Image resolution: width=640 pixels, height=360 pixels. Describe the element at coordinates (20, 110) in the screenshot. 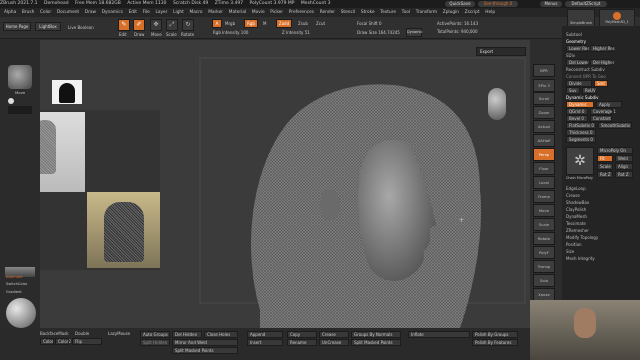

I see `alpha-slot` at that location.